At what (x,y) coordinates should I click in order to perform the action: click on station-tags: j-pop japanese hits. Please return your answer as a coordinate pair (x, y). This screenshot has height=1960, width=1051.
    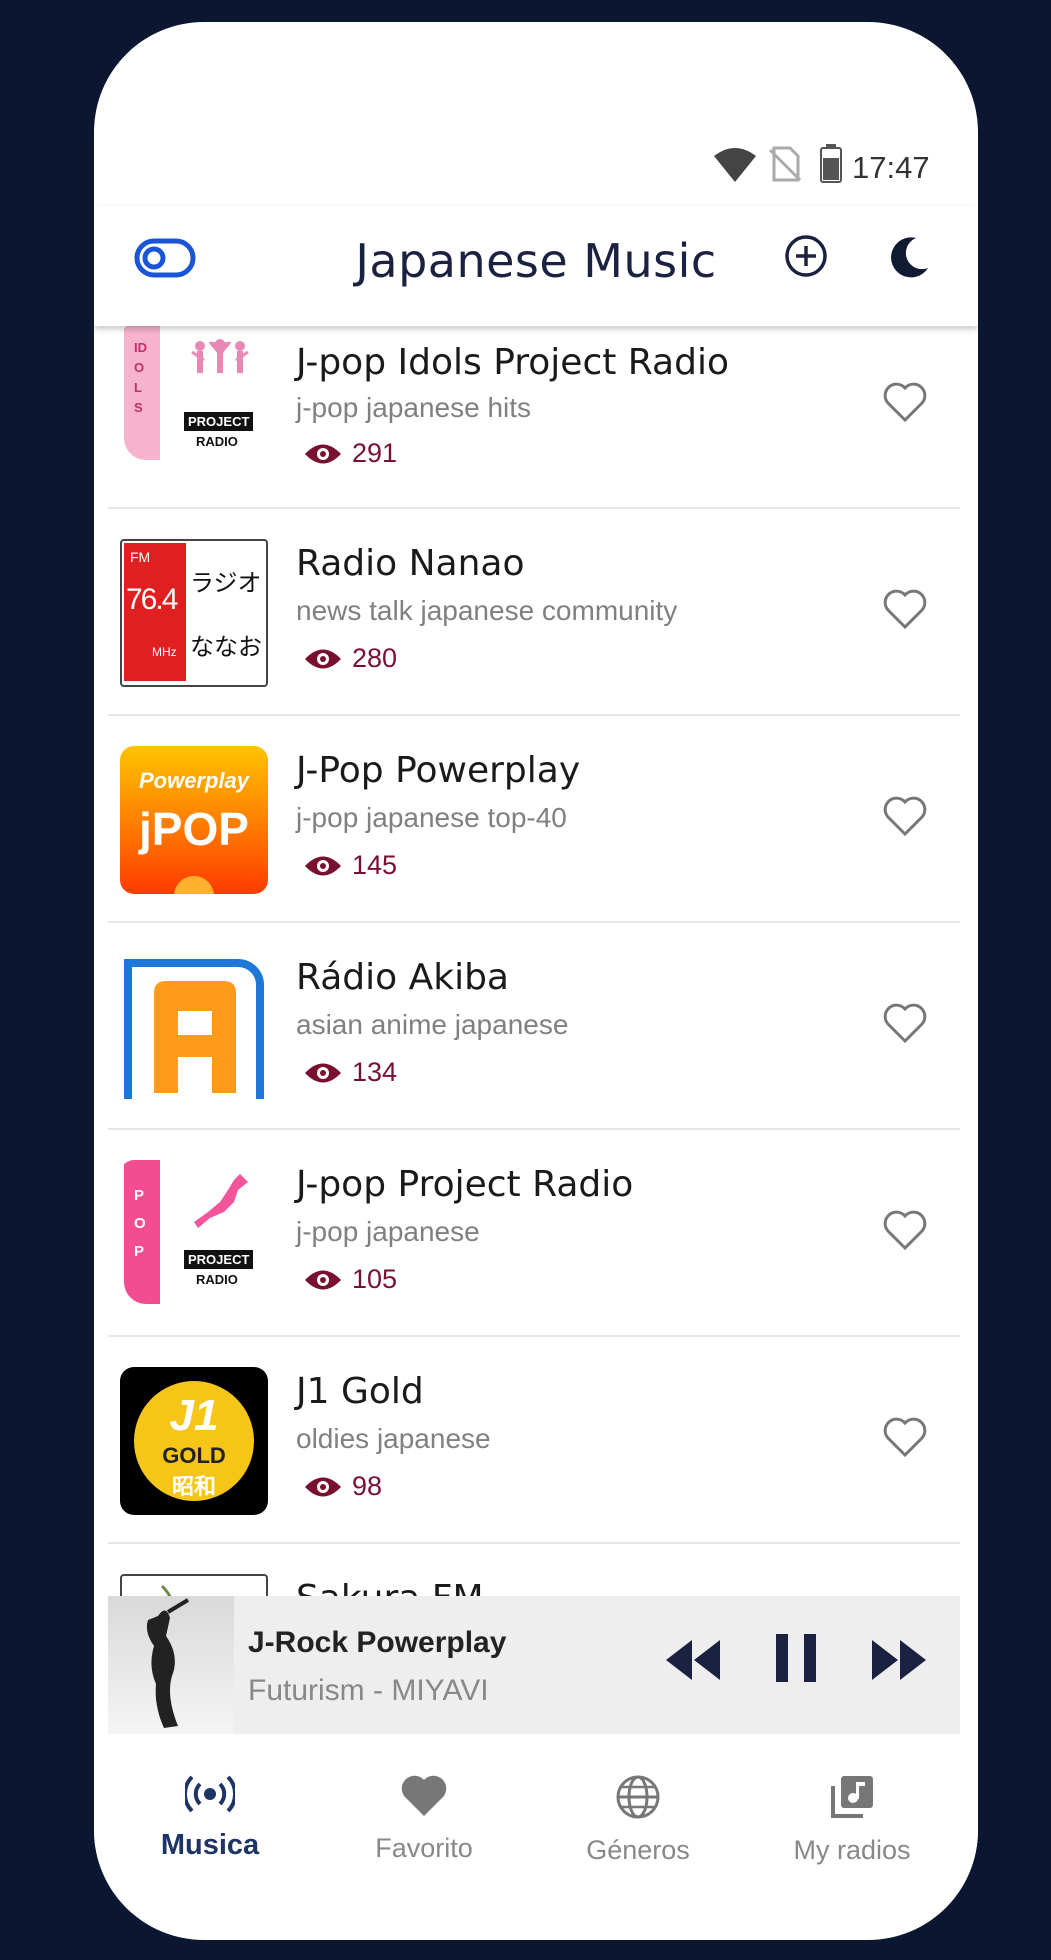
    Looking at the image, I should click on (414, 407).